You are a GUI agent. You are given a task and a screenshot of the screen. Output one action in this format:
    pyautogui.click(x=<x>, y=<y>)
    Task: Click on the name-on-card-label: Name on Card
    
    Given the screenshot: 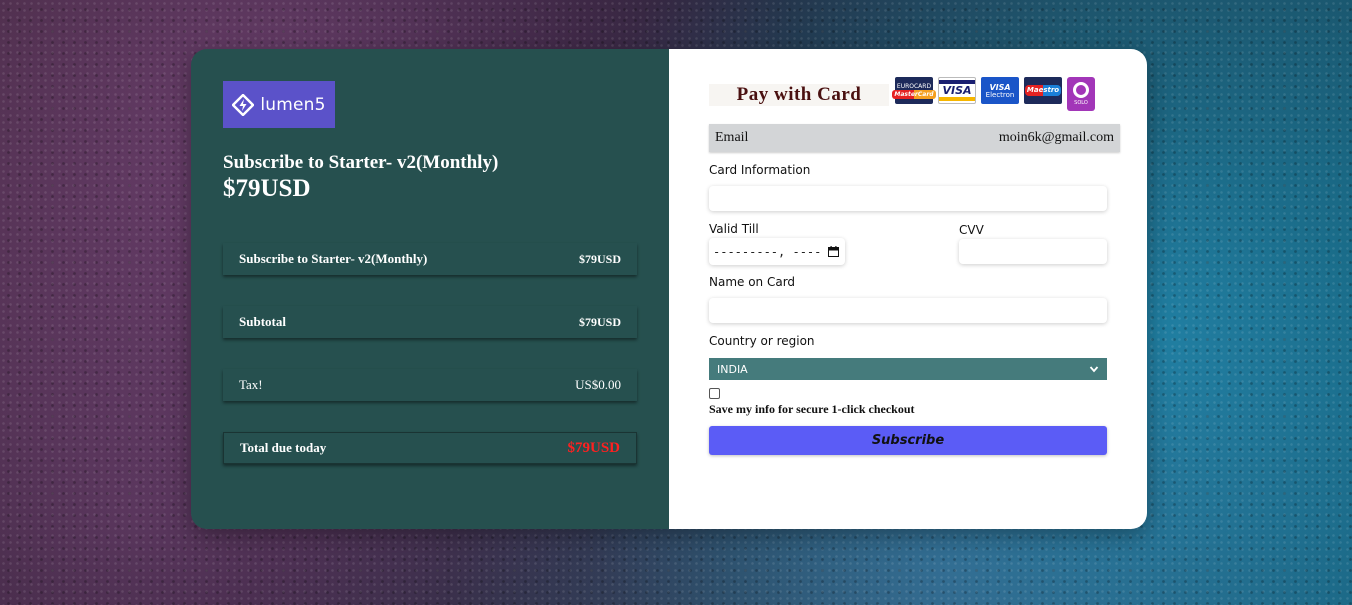 What is the action you would take?
    pyautogui.click(x=752, y=282)
    